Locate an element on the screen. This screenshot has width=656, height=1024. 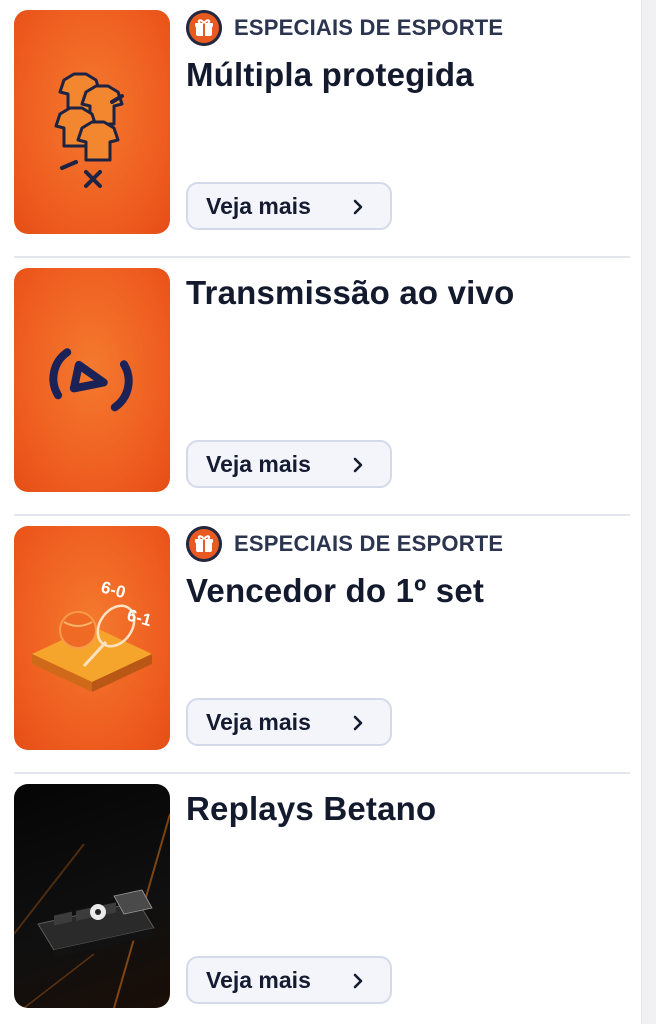
promo-image-replays is located at coordinates (92, 896).